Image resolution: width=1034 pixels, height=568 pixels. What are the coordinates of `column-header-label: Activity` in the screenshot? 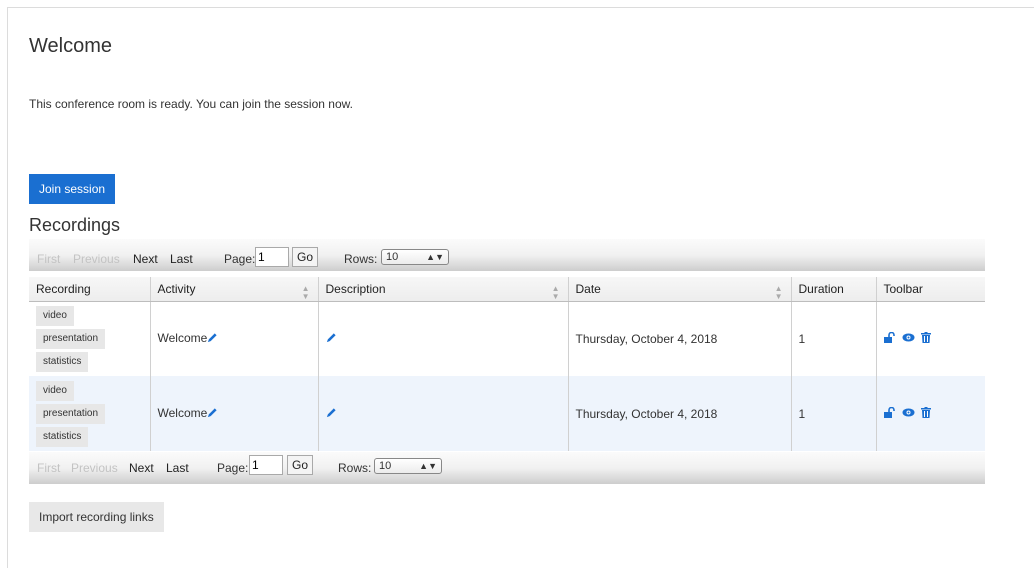 It's located at (176, 288).